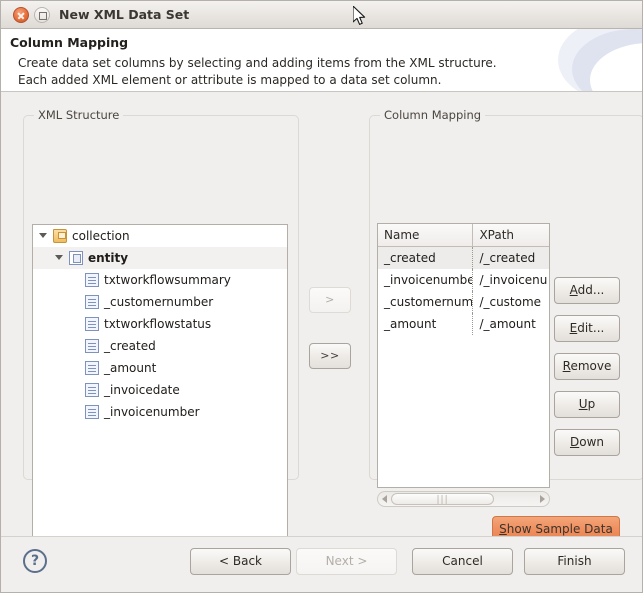  What do you see at coordinates (321, 15) in the screenshot?
I see `window-titlebar: New XML Data Set` at bounding box center [321, 15].